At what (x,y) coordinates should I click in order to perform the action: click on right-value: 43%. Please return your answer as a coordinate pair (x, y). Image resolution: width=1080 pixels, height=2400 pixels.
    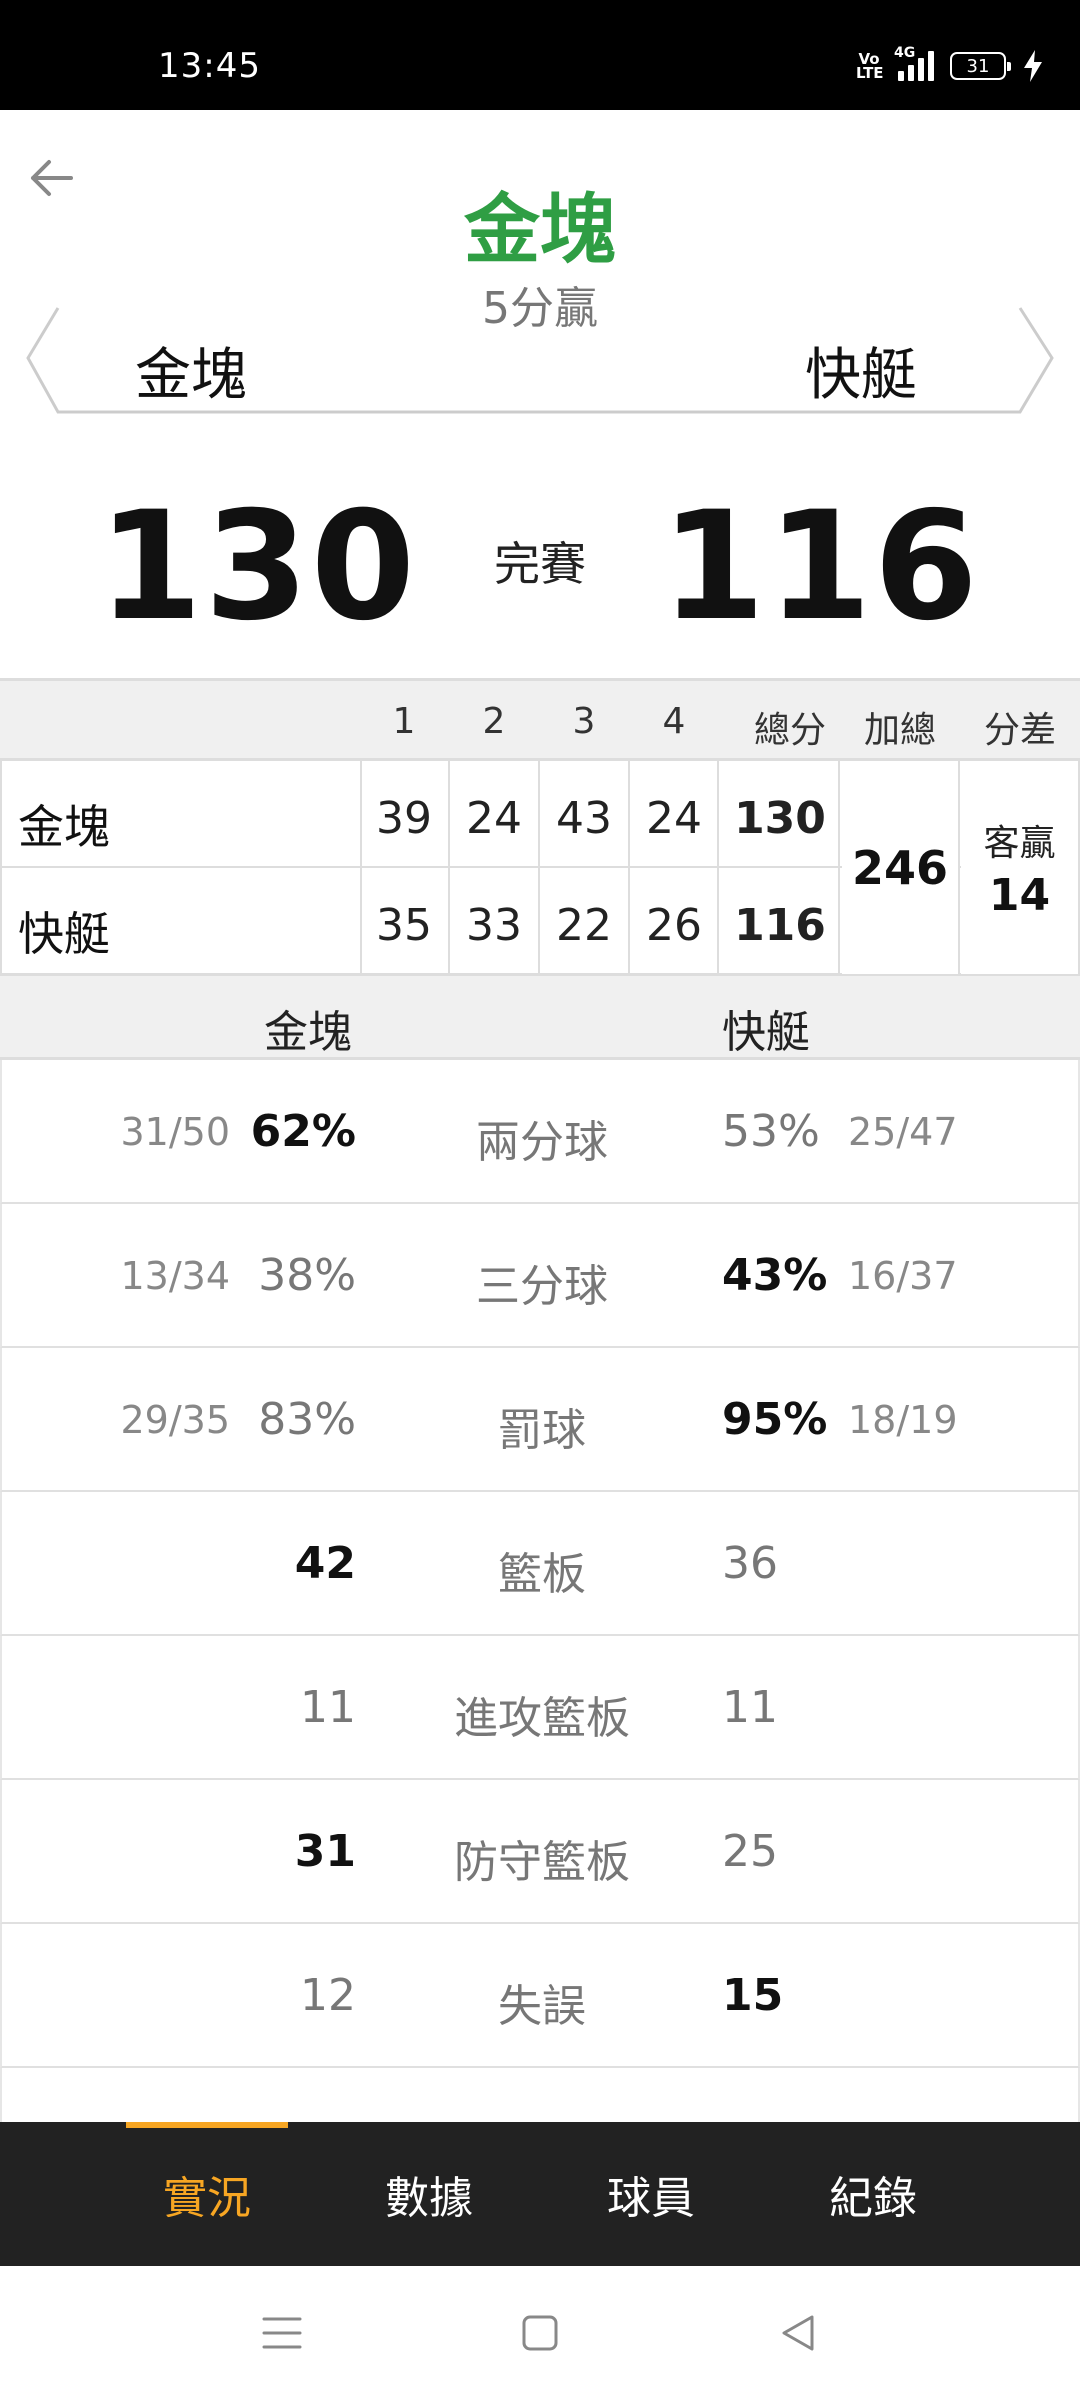
    Looking at the image, I should click on (775, 1275).